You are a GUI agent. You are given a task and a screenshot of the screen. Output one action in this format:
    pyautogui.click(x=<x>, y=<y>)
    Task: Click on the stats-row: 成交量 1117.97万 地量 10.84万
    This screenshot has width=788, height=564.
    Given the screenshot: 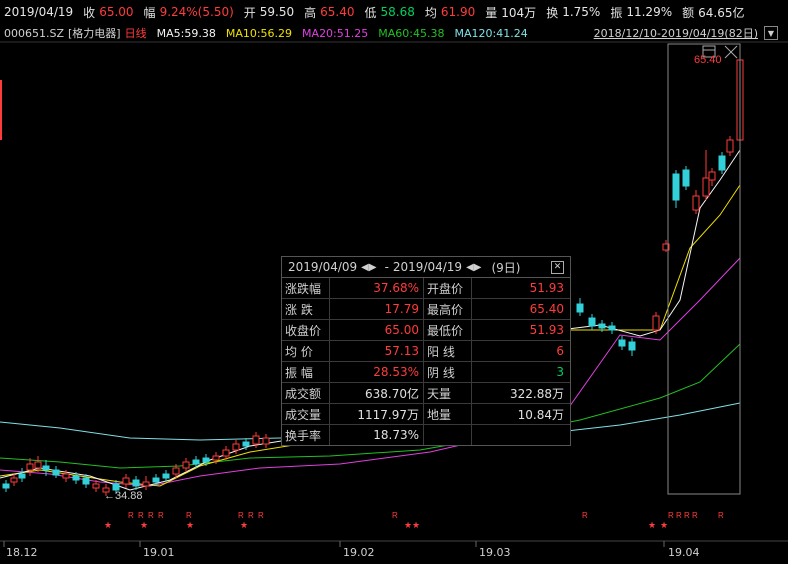 What is the action you would take?
    pyautogui.click(x=426, y=414)
    